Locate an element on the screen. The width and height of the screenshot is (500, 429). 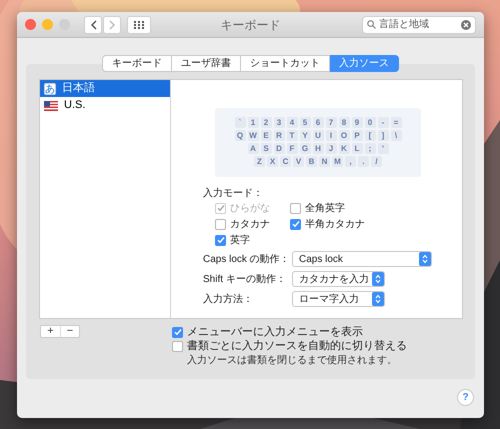
remove-button: − is located at coordinates (69, 331).